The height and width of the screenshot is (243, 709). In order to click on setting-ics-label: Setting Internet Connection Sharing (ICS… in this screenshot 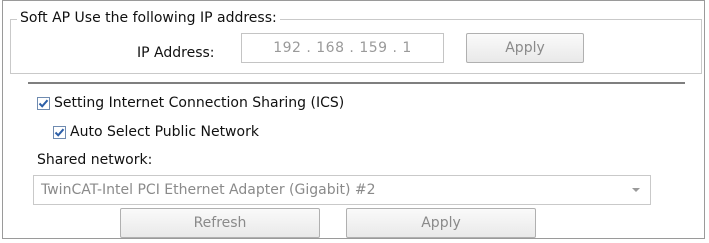, I will do `click(199, 103)`.